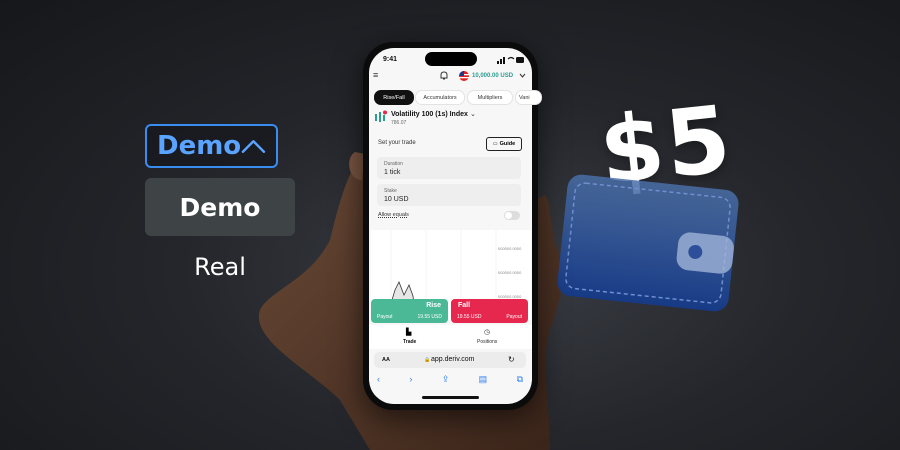 The height and width of the screenshot is (450, 900). I want to click on bottom-nav, so click(450, 337).